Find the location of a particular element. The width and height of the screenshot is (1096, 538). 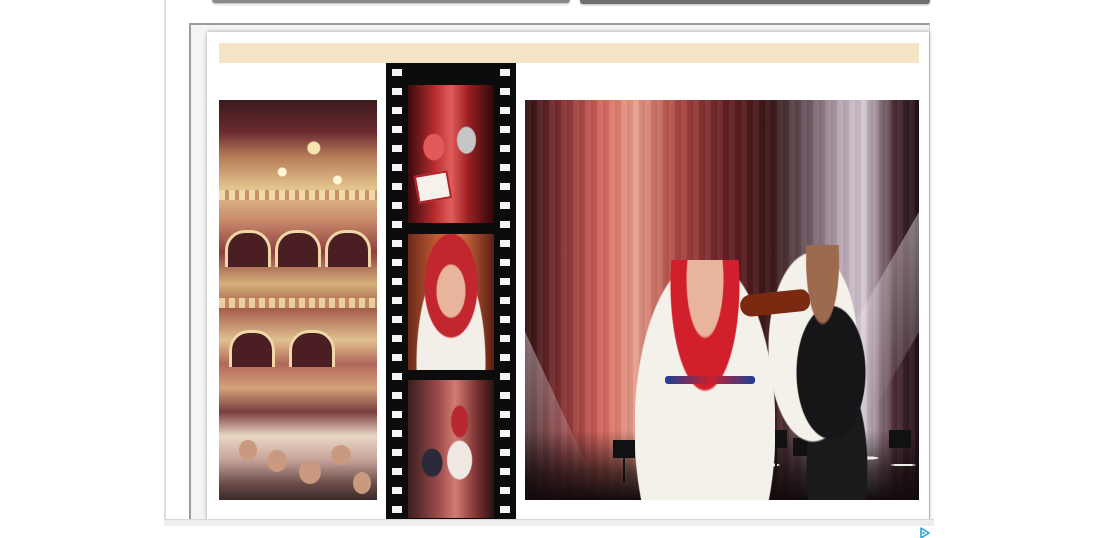

film-strip-collage is located at coordinates (451, 291).